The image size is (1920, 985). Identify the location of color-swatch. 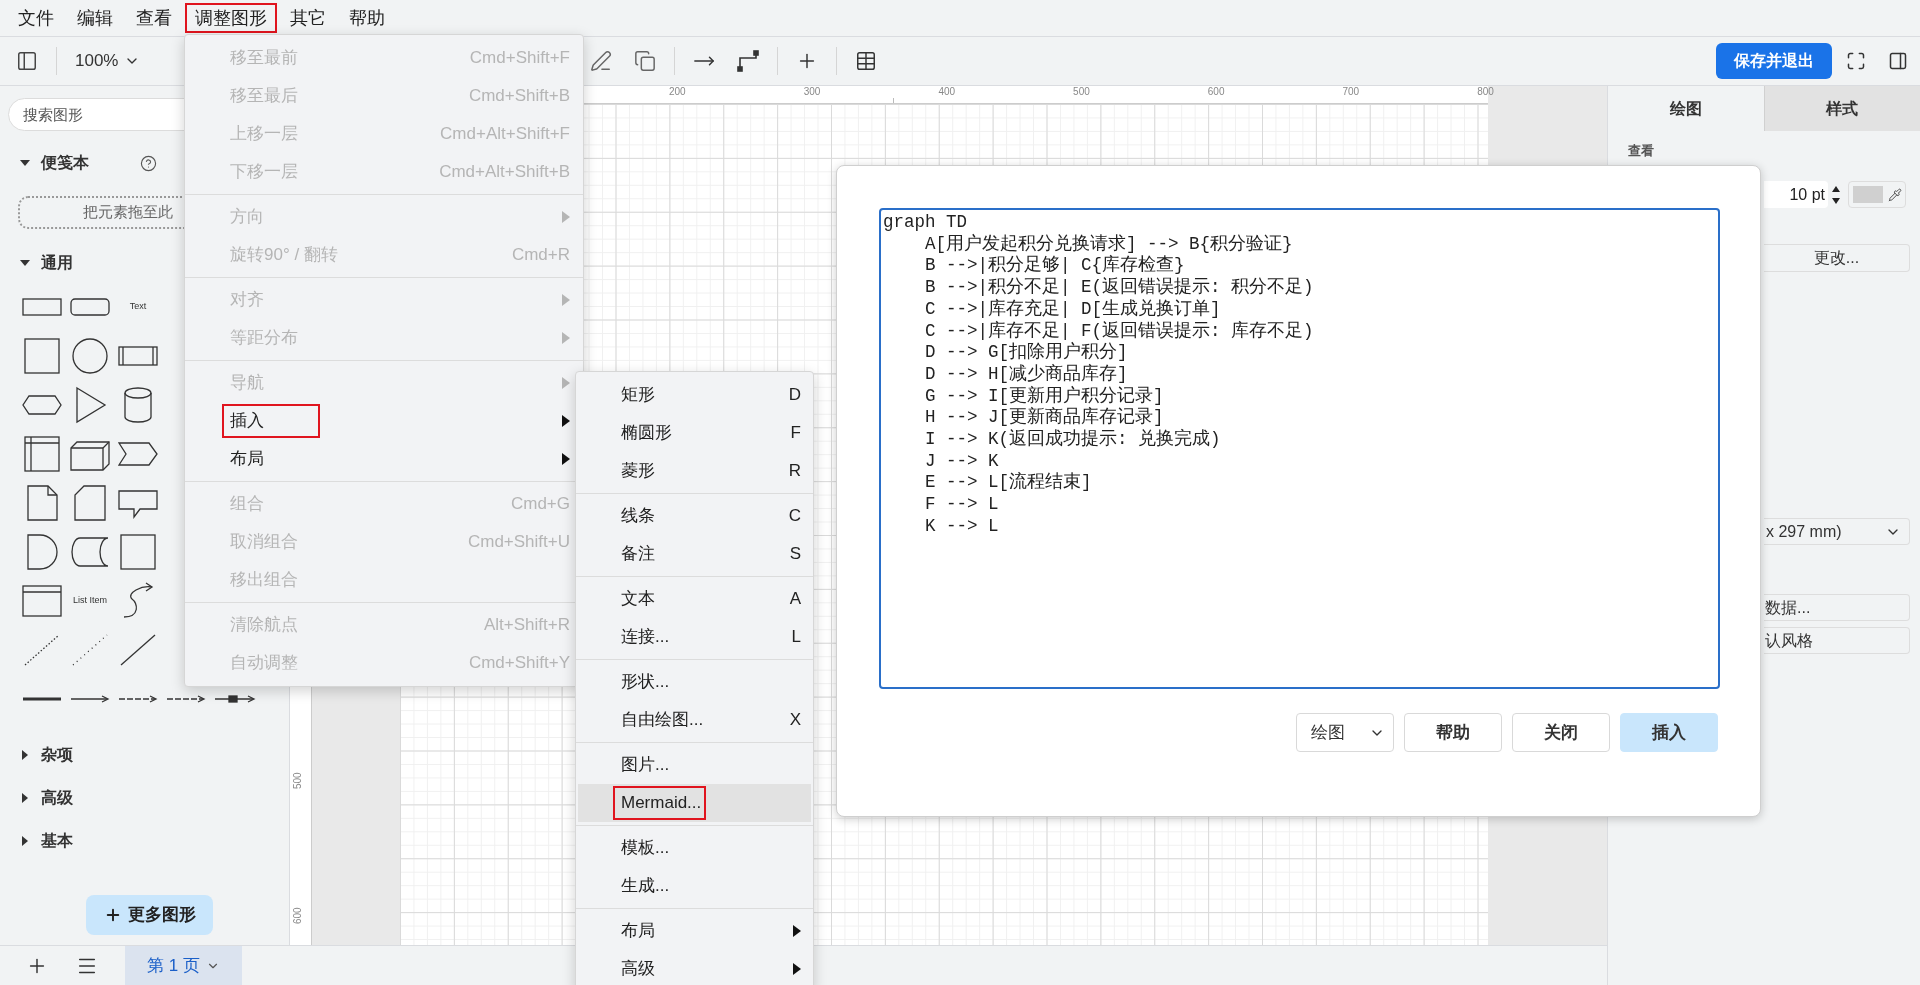
(1868, 194).